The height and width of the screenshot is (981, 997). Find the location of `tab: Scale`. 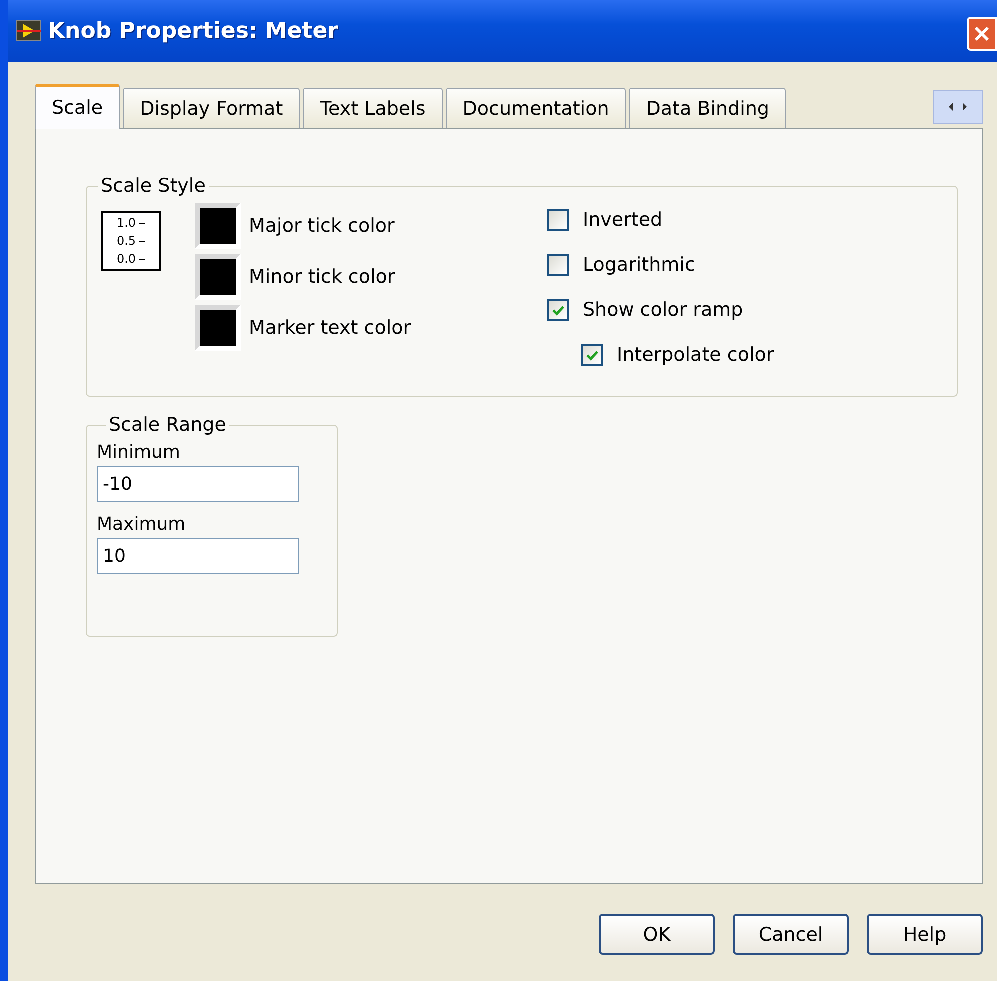

tab: Scale is located at coordinates (77, 106).